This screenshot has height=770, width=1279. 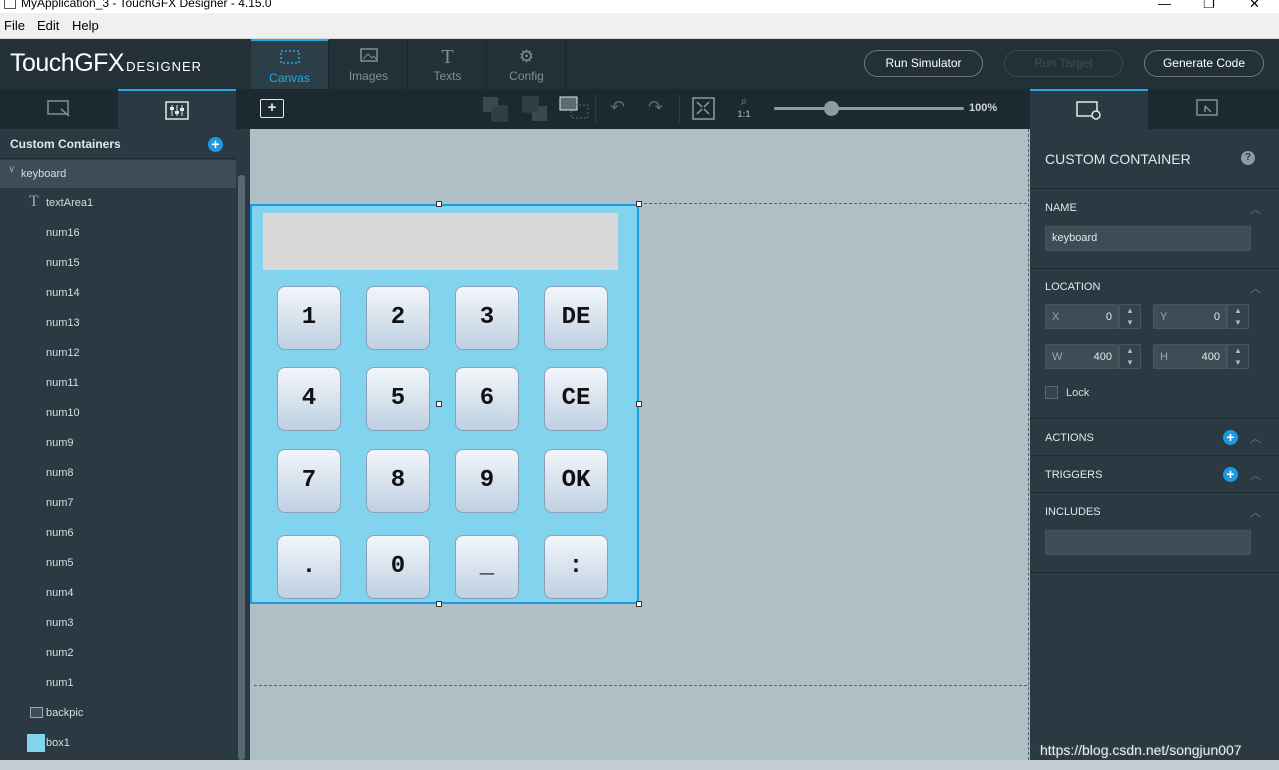 What do you see at coordinates (118, 593) in the screenshot?
I see `tree-item-num4: num4` at bounding box center [118, 593].